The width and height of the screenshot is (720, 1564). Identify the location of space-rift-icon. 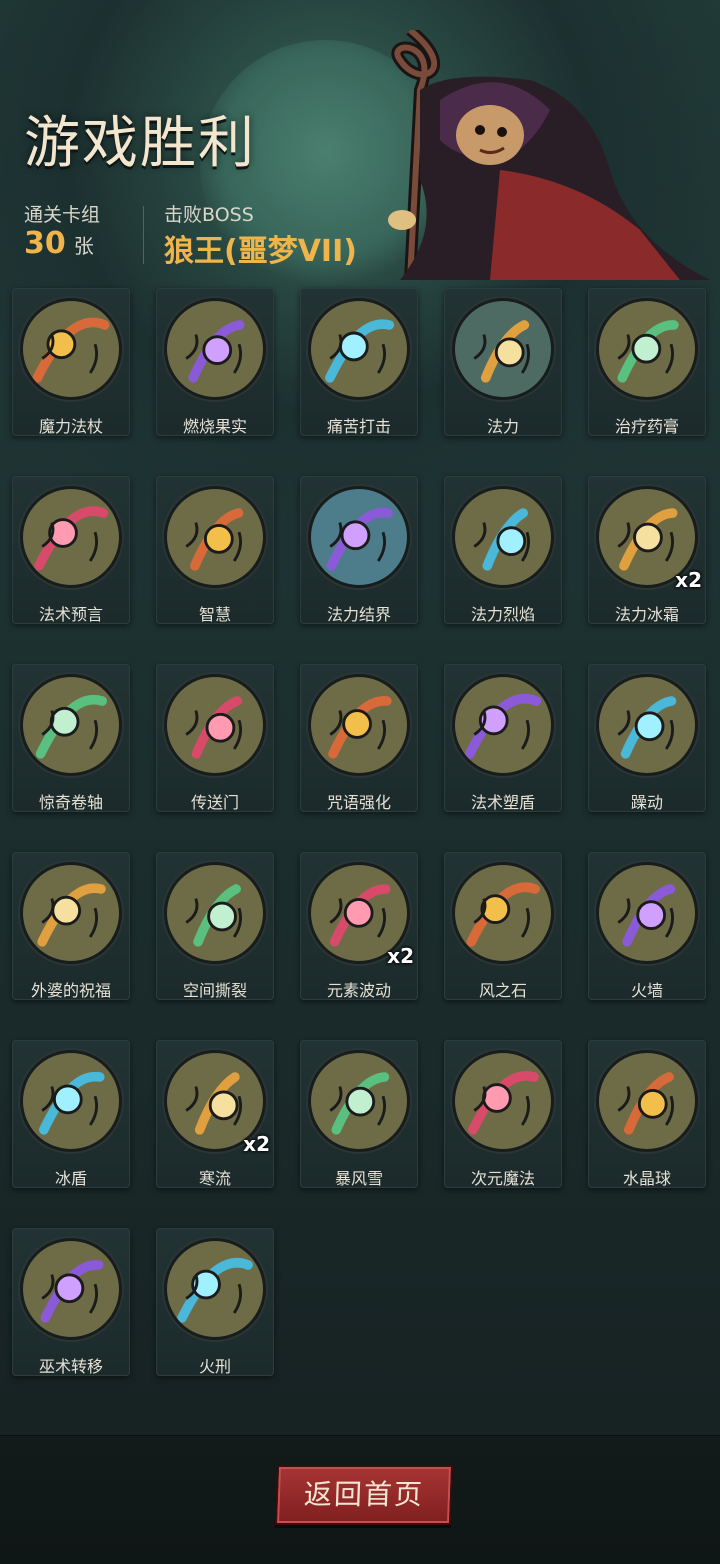
(215, 913).